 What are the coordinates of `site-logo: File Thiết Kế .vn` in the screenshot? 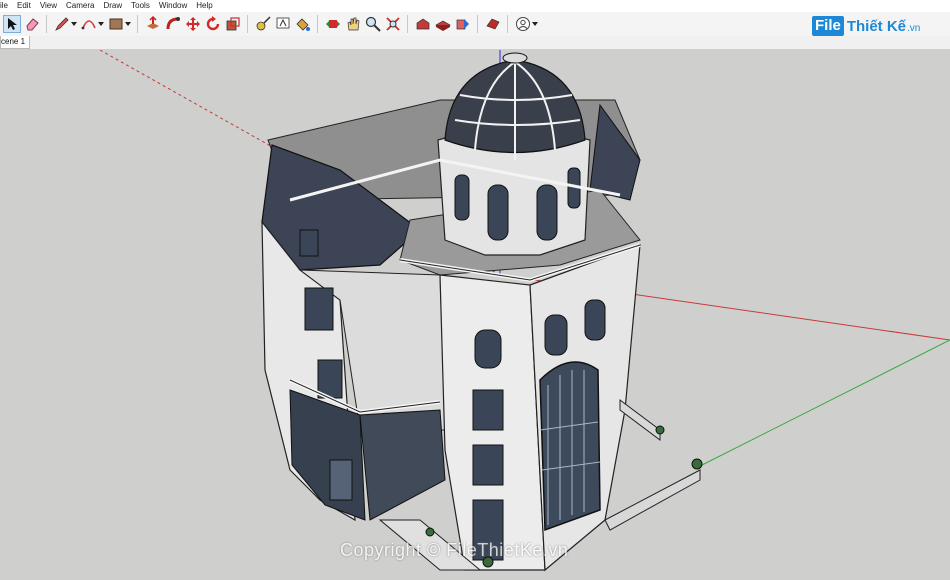 It's located at (866, 26).